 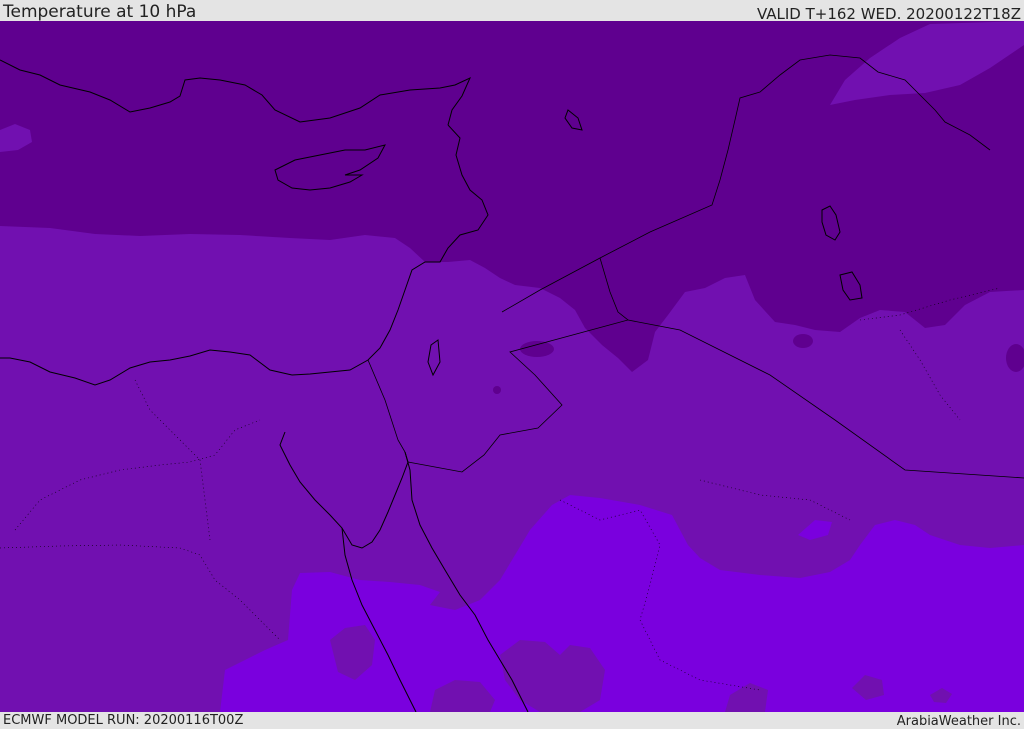 I want to click on model-run-label: ECMWF MODEL RUN: 20200116T00Z, so click(x=123, y=720).